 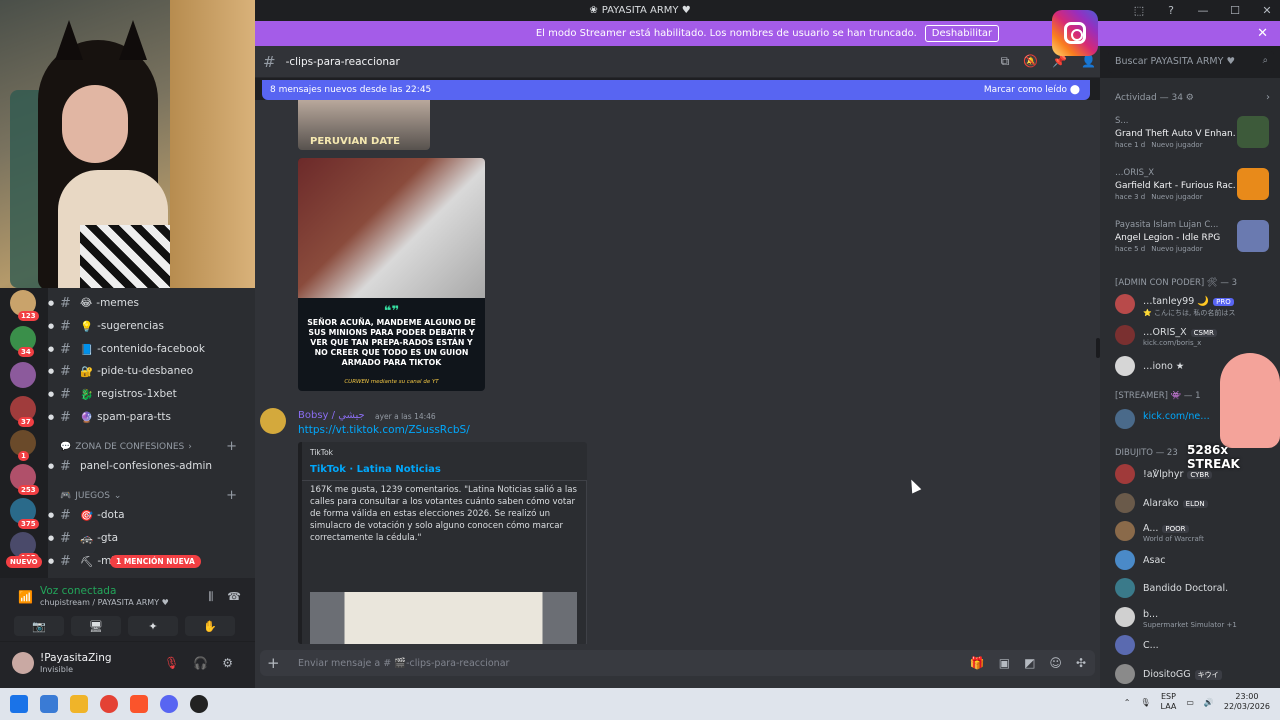 I want to click on pin-icon: 📌, so click(x=1059, y=61).